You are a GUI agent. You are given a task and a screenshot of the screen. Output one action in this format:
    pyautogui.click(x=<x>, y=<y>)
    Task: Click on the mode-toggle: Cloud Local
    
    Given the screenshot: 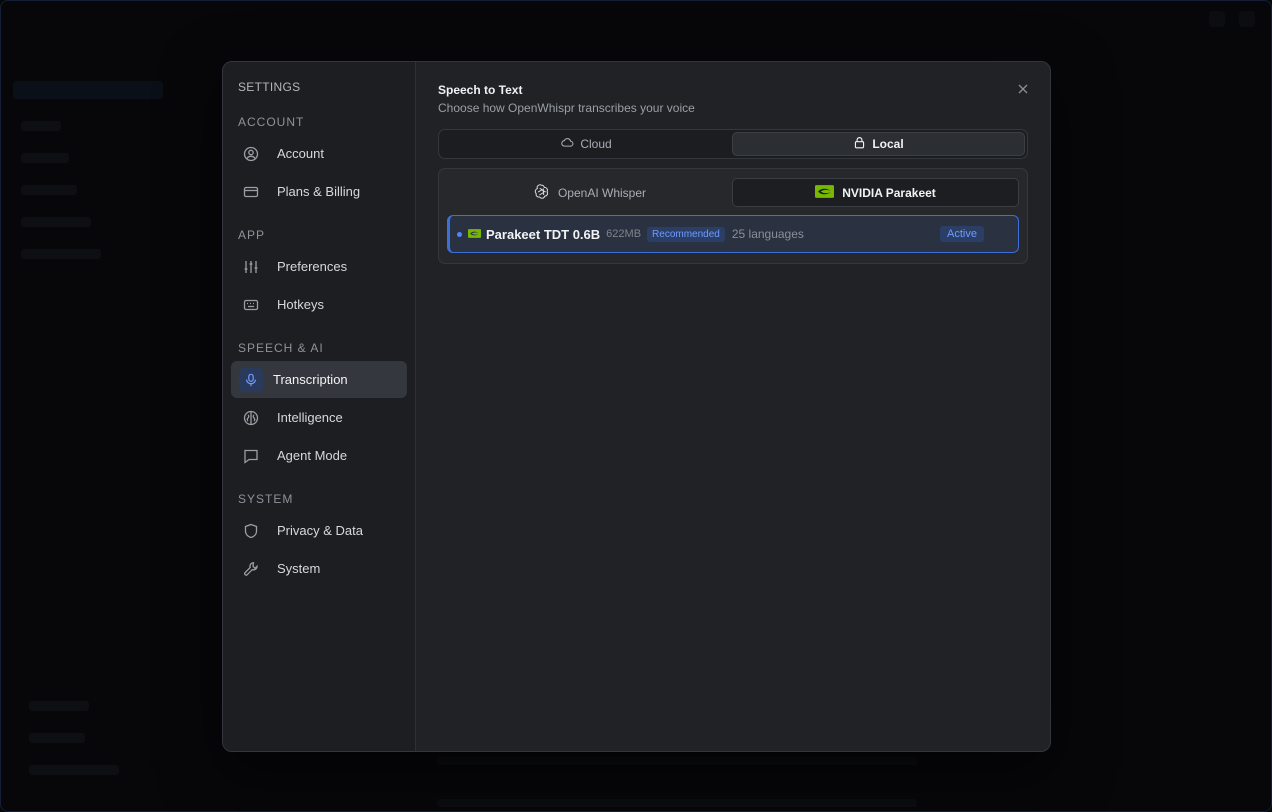 What is the action you would take?
    pyautogui.click(x=733, y=144)
    